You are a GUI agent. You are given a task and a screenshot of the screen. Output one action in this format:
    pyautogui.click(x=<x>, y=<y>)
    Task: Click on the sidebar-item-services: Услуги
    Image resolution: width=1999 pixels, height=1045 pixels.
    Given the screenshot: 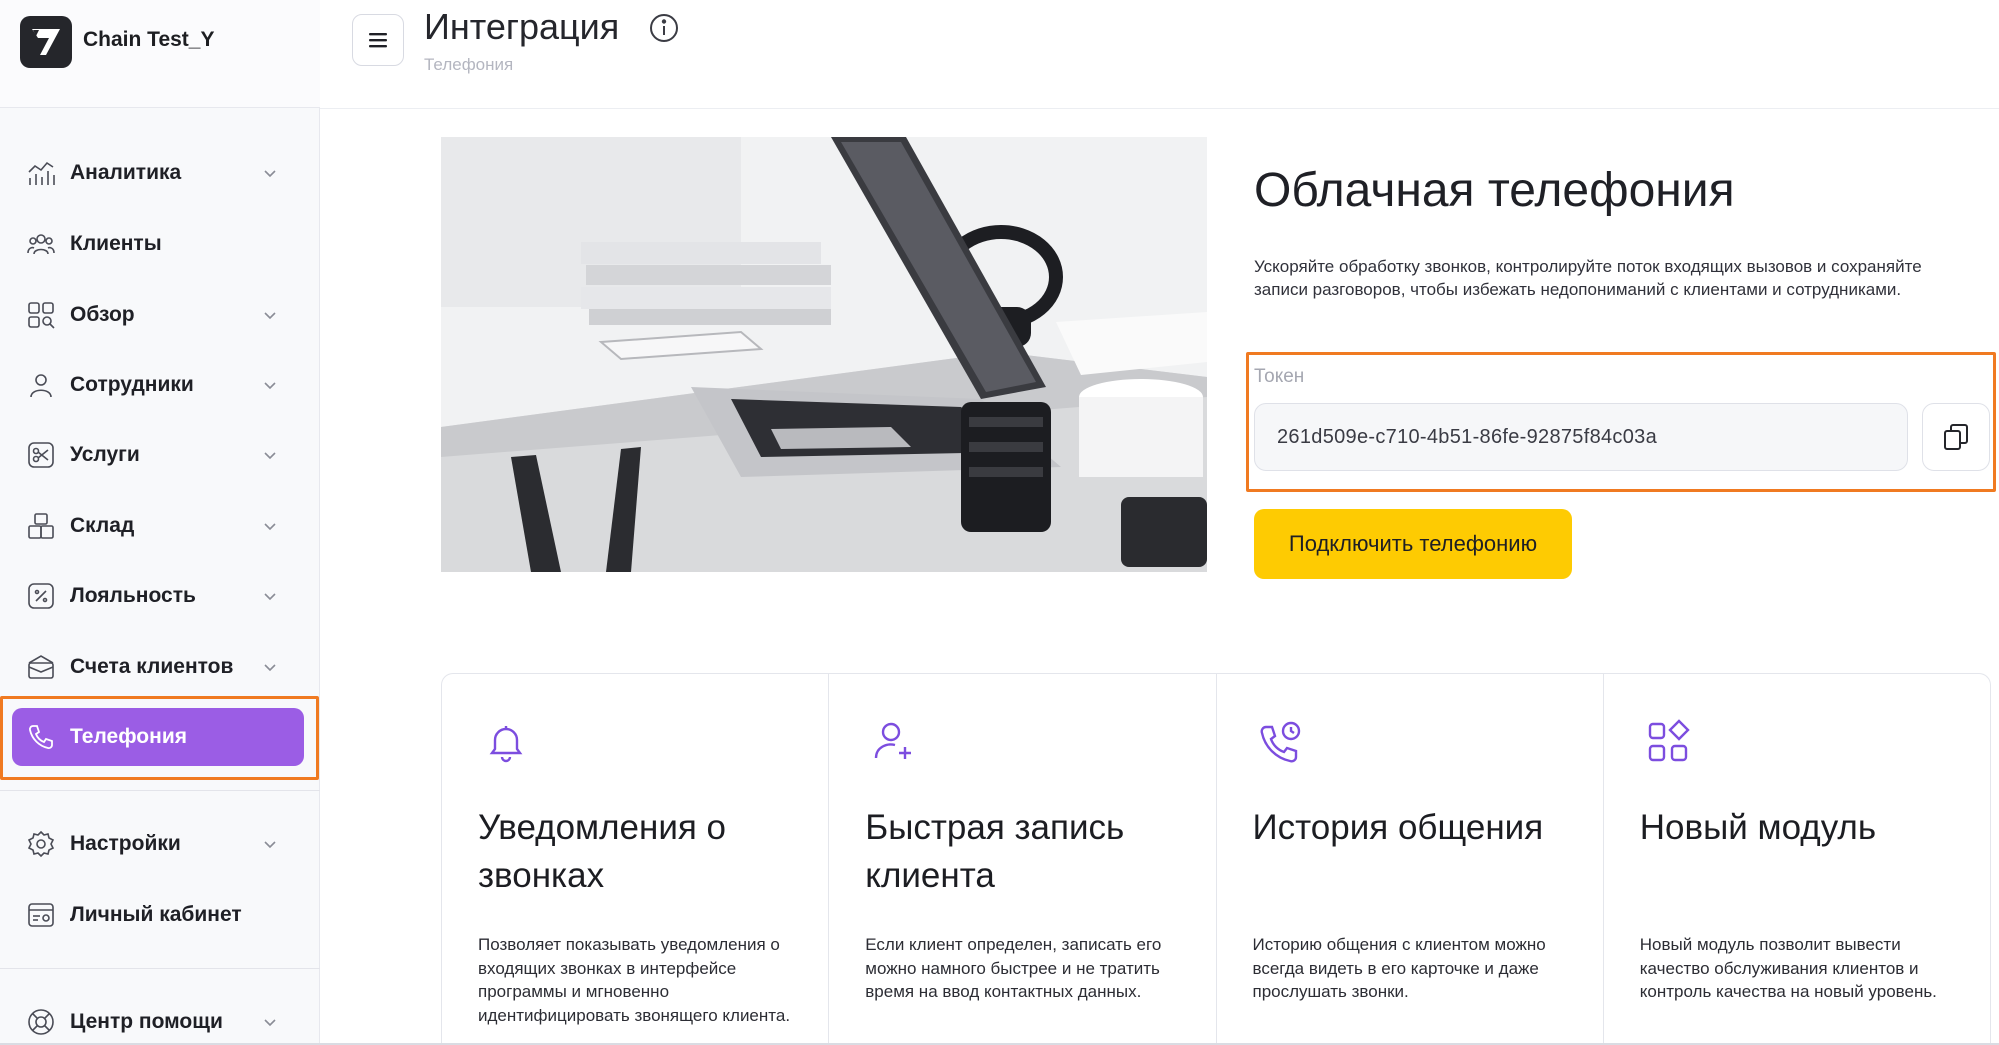 What is the action you would take?
    pyautogui.click(x=158, y=455)
    